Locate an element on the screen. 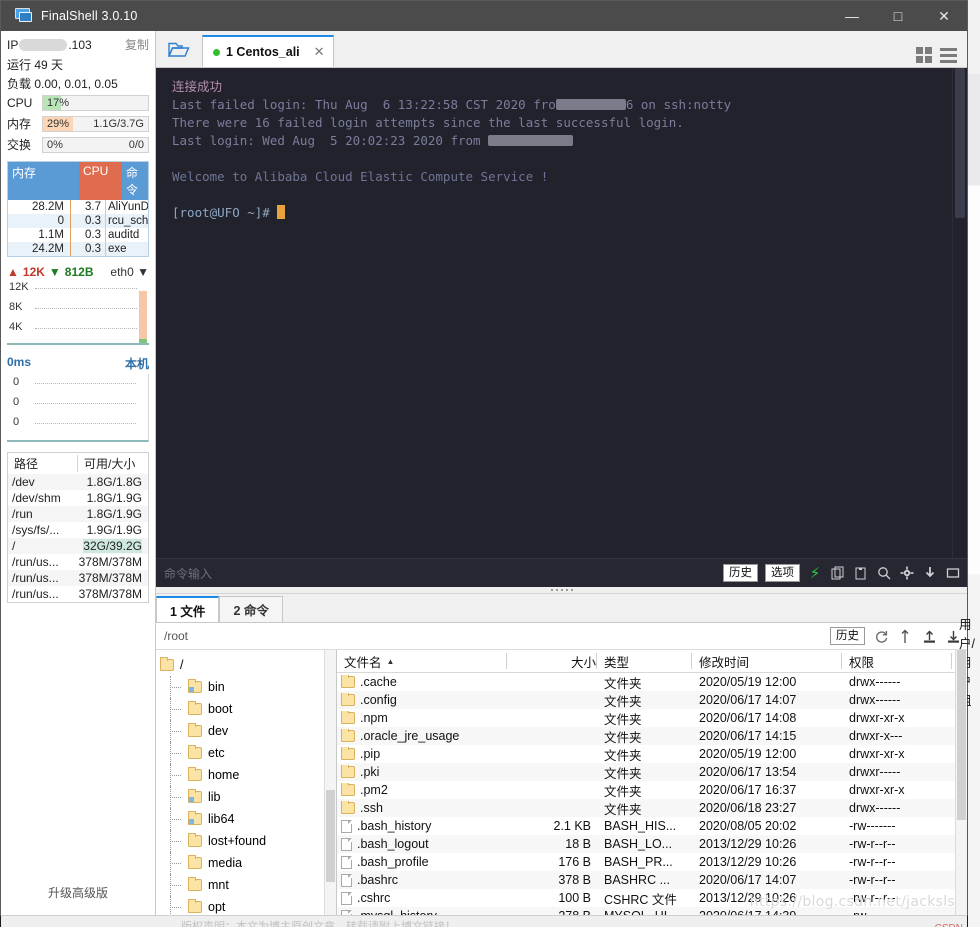  tree-node: boot is located at coordinates (248, 709).